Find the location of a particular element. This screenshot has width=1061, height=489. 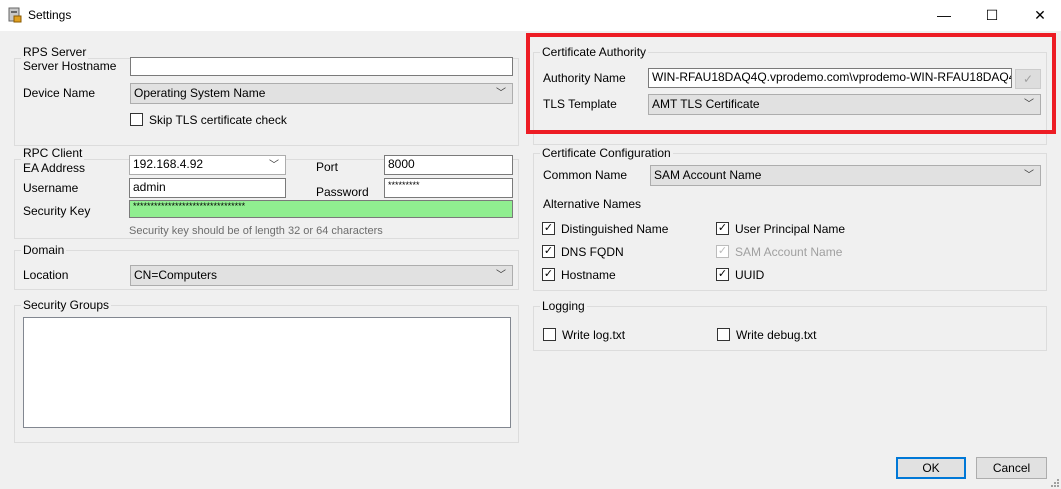

distinguished-name-label: Distinguished Name is located at coordinates (615, 229).